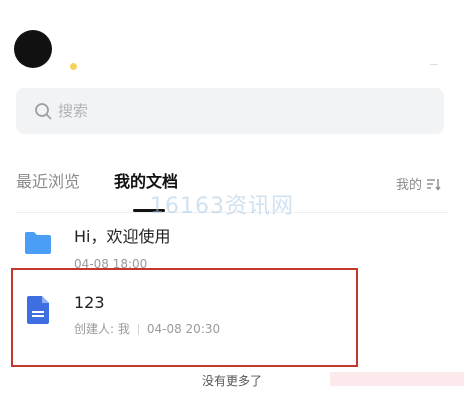 Image resolution: width=464 pixels, height=404 pixels. Describe the element at coordinates (33, 49) in the screenshot. I see `avatar` at that location.